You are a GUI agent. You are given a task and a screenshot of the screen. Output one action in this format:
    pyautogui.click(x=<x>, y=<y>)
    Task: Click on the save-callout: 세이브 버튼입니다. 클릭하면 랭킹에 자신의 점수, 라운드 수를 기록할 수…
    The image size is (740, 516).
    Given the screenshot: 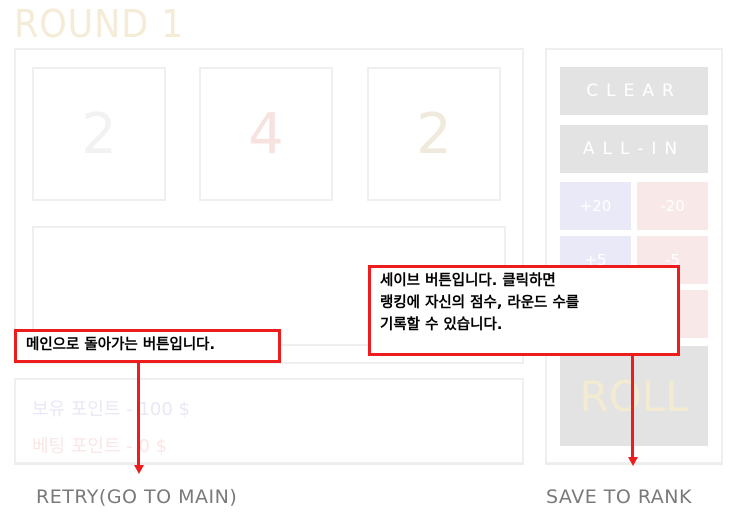 What is the action you would take?
    pyautogui.click(x=524, y=310)
    